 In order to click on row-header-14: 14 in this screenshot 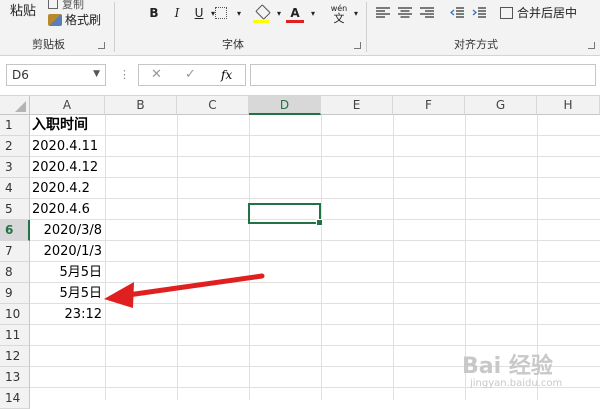, I will do `click(15, 398)`.